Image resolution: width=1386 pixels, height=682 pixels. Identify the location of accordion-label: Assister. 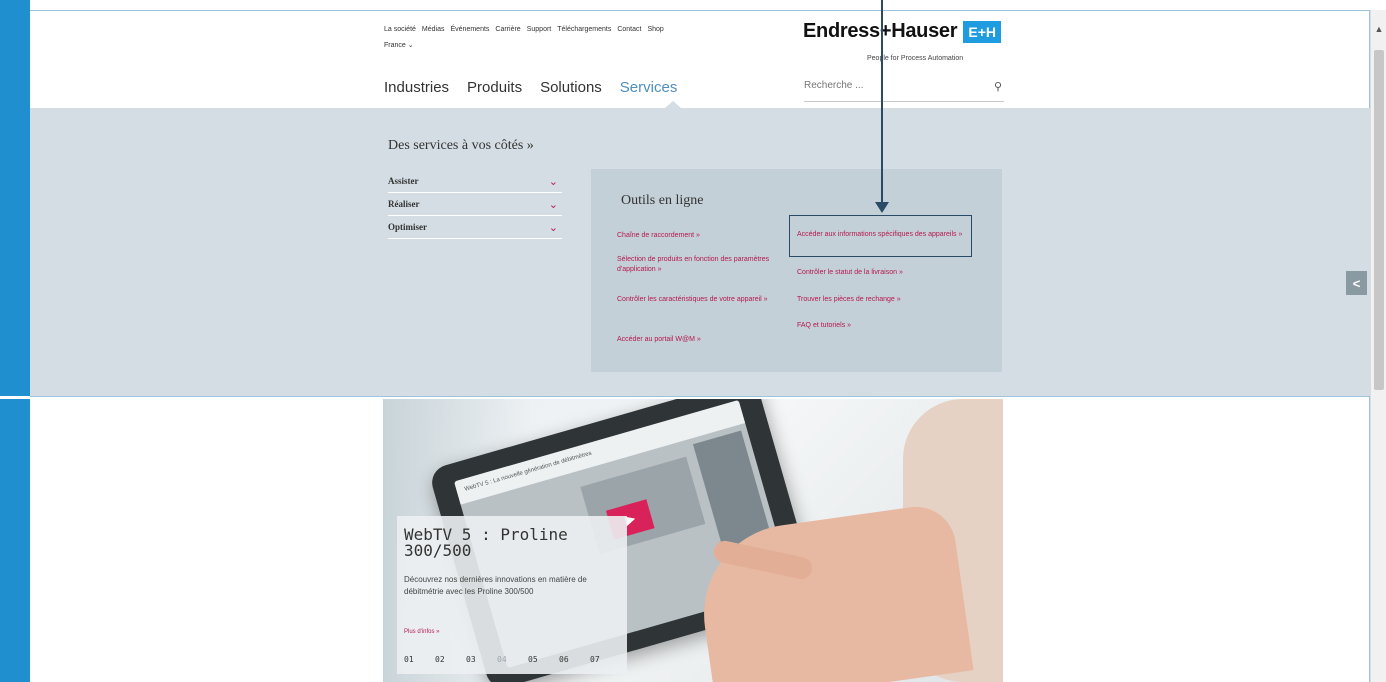
(403, 181).